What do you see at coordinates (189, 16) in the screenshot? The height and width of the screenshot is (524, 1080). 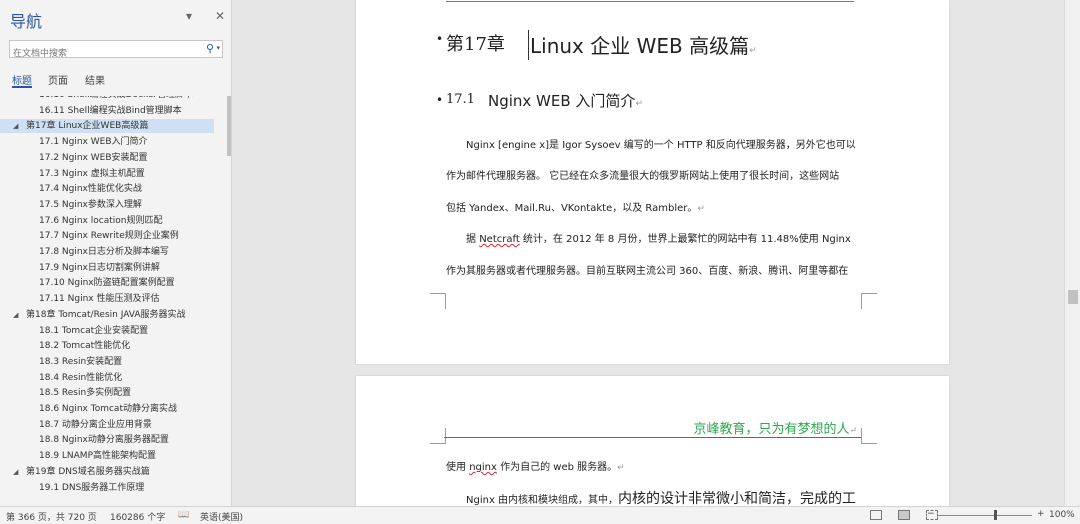 I see `pane-options-dropdown-icon: ▾` at bounding box center [189, 16].